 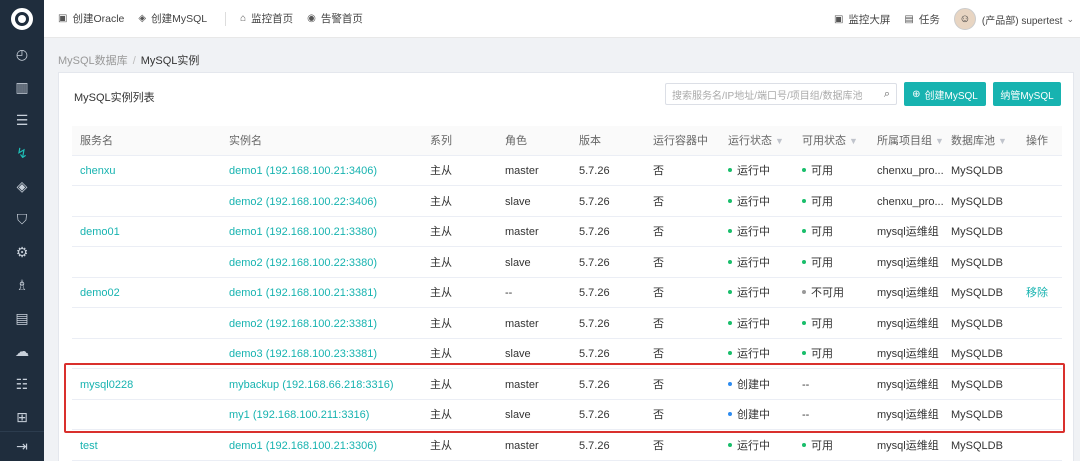 I want to click on cell-instance: demo2 (192.168.100.22:3381), so click(x=303, y=324).